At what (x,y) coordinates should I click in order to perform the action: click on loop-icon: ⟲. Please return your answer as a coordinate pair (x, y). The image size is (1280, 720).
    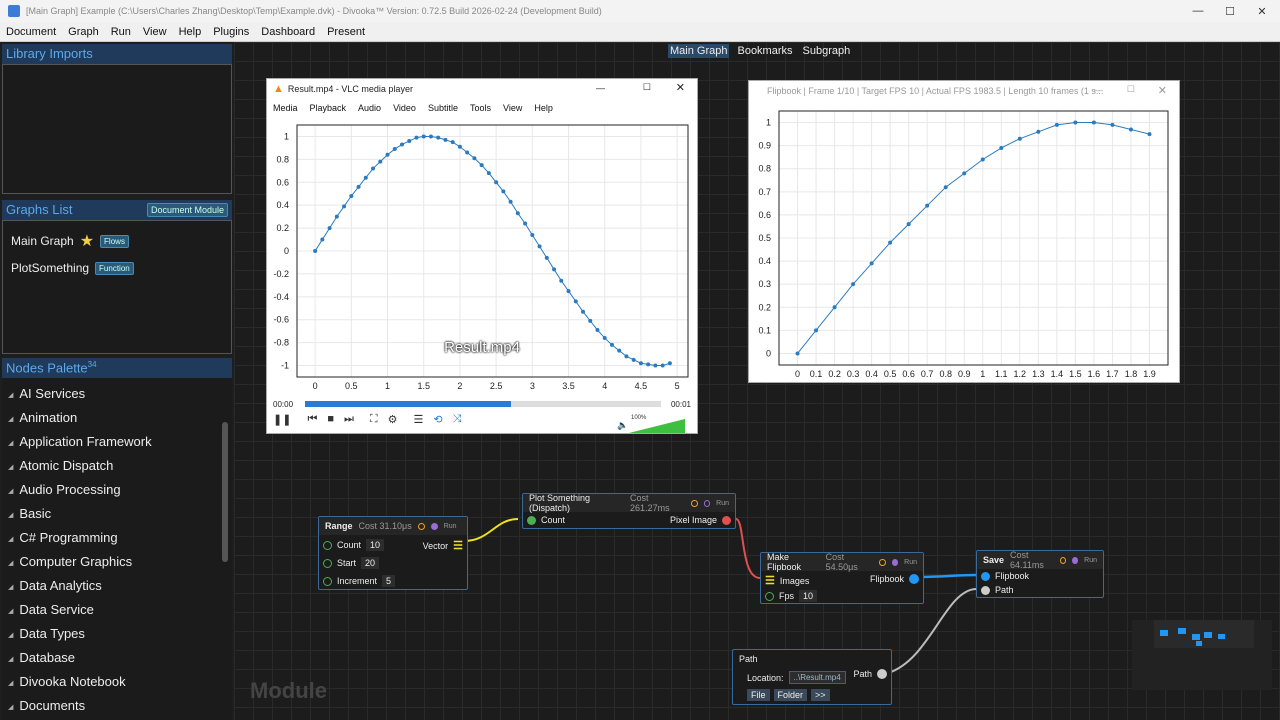
    Looking at the image, I should click on (437, 419).